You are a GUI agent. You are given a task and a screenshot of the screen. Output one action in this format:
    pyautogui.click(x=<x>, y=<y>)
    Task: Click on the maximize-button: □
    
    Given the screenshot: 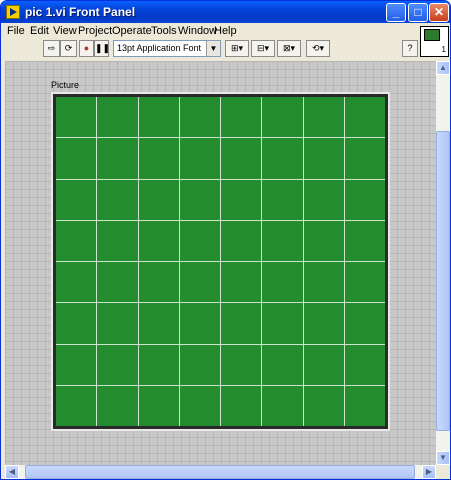 What is the action you would take?
    pyautogui.click(x=418, y=12)
    